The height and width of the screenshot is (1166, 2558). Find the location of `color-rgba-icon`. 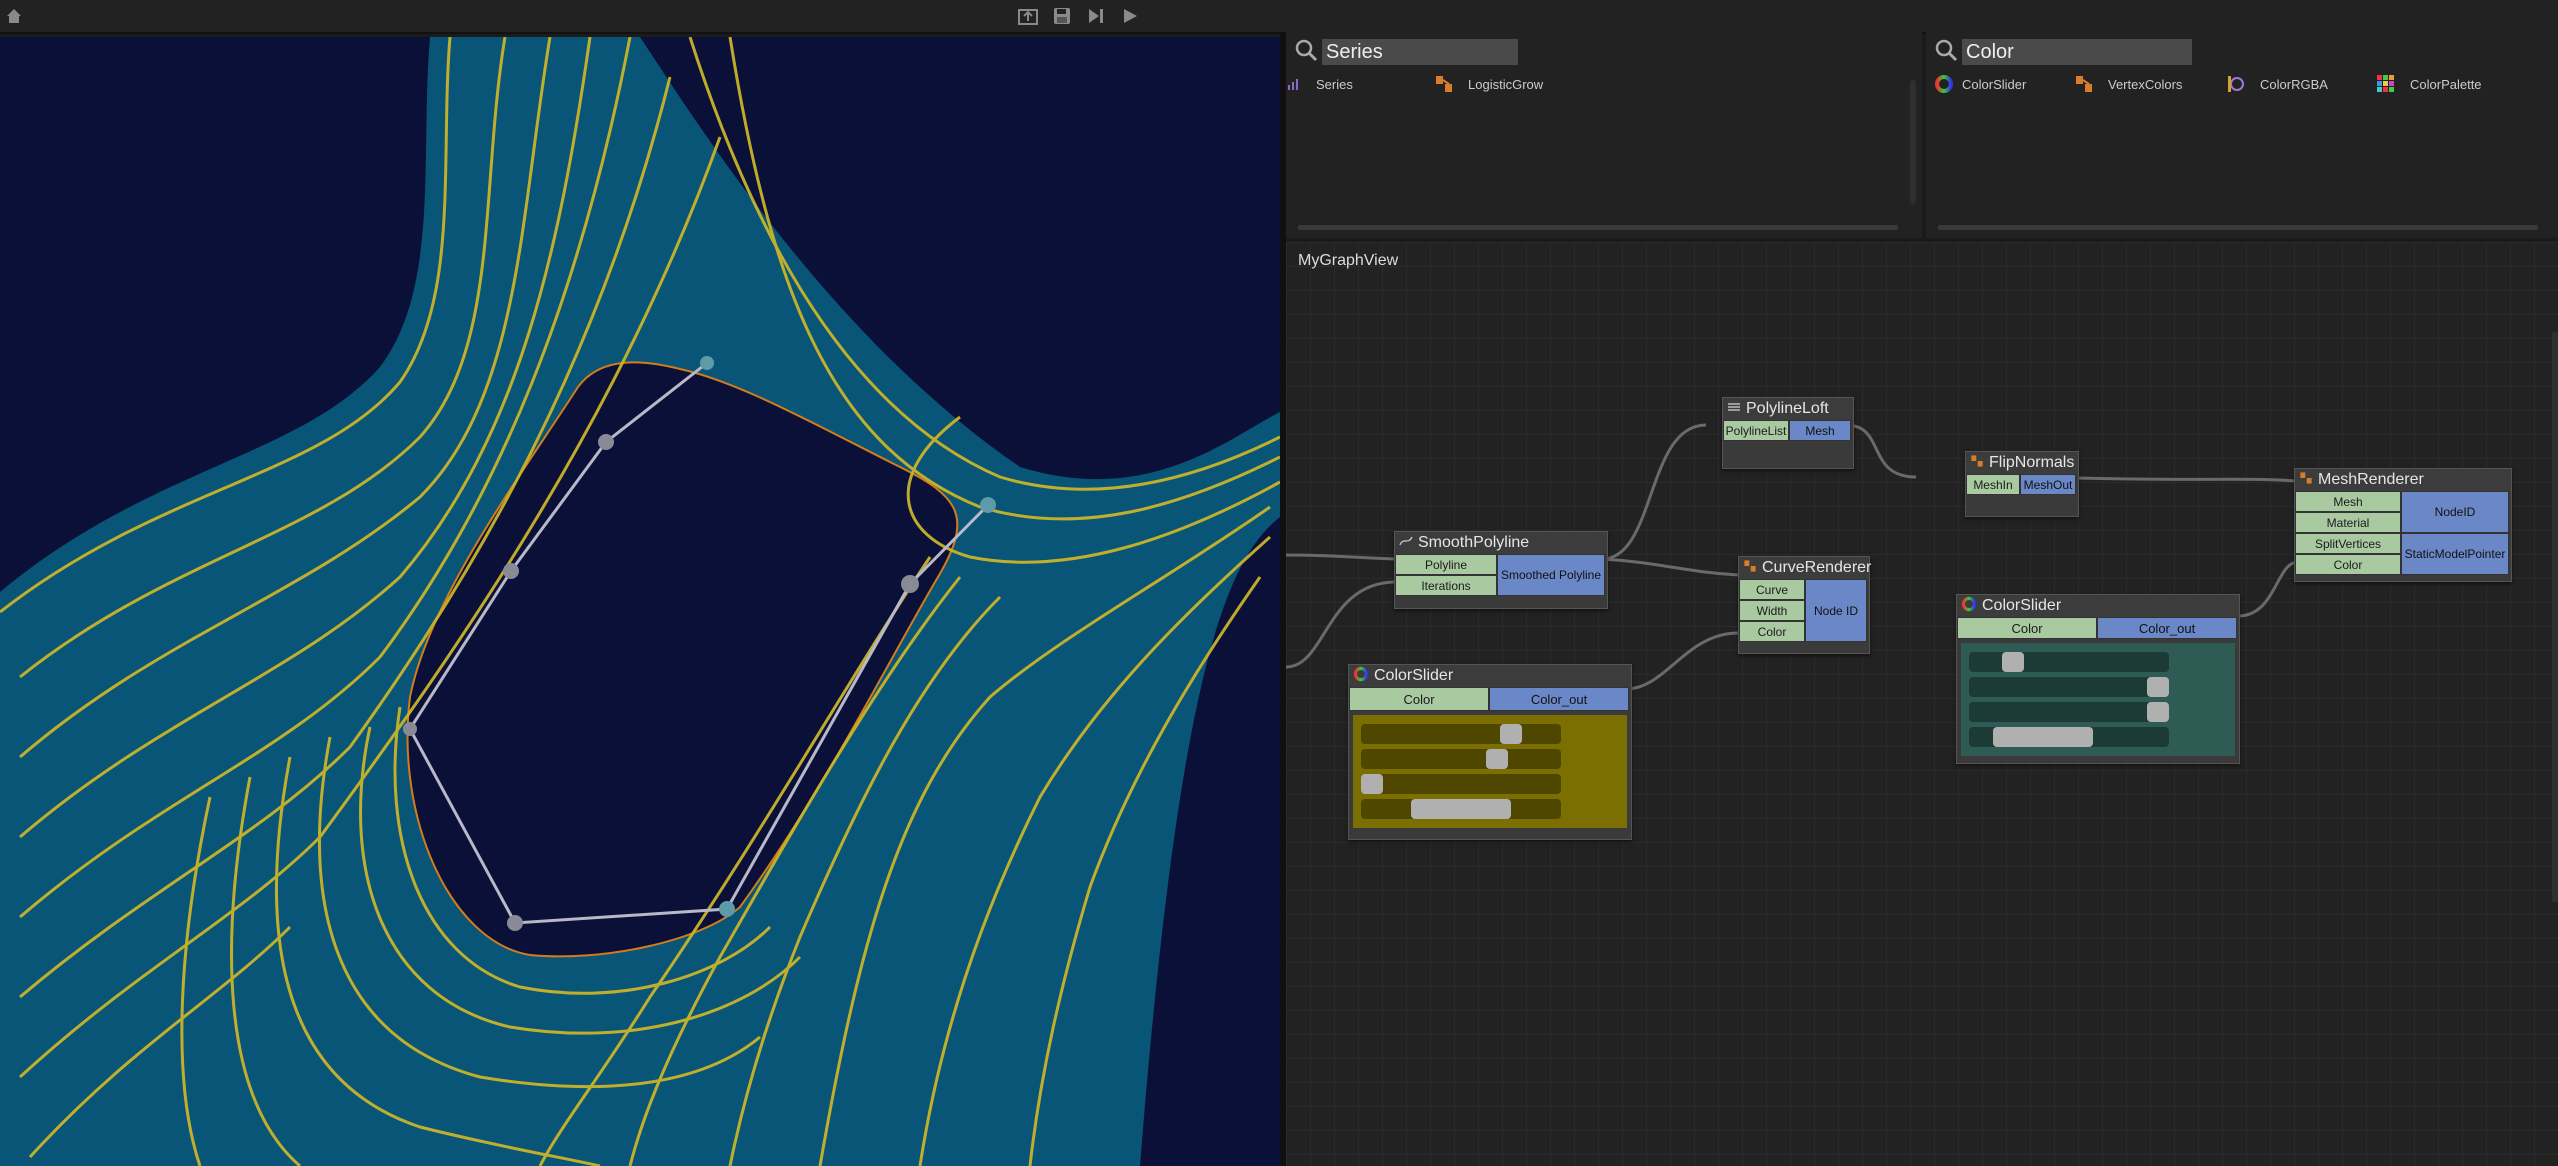

color-rgba-icon is located at coordinates (2236, 84).